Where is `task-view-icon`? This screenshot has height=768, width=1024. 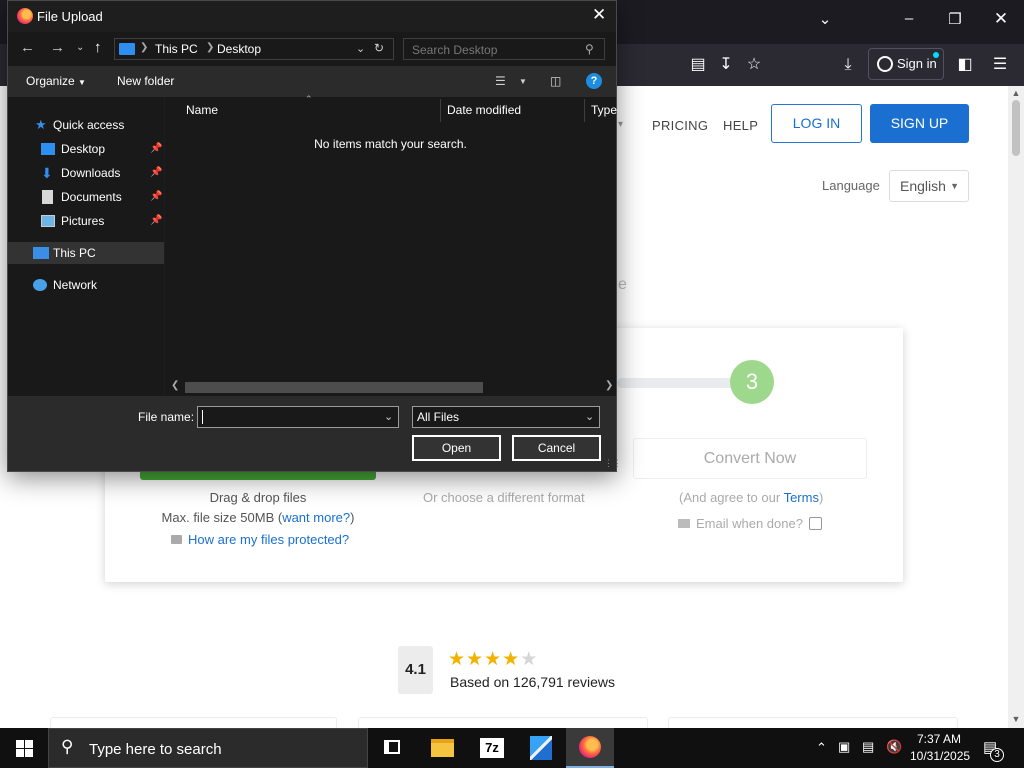 task-view-icon is located at coordinates (392, 747).